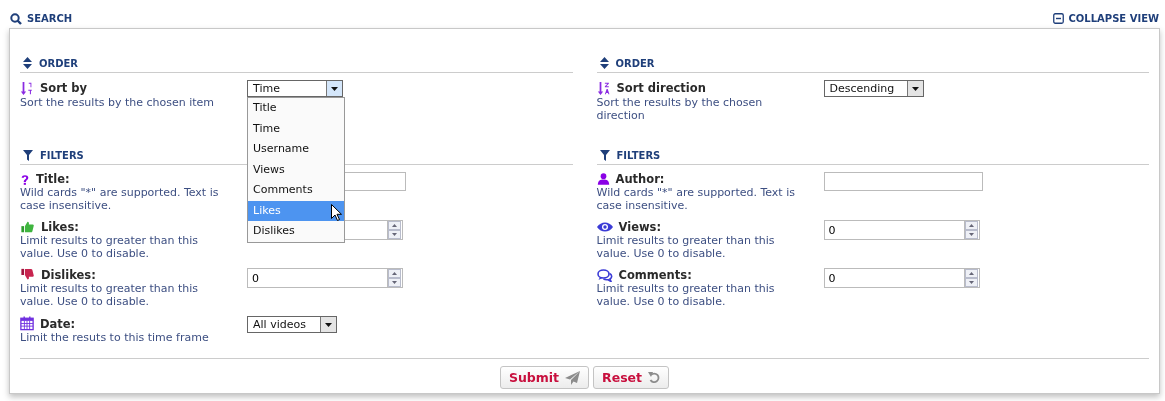  Describe the element at coordinates (680, 109) in the screenshot. I see `help-text: Sort the results by the chosen direction` at that location.